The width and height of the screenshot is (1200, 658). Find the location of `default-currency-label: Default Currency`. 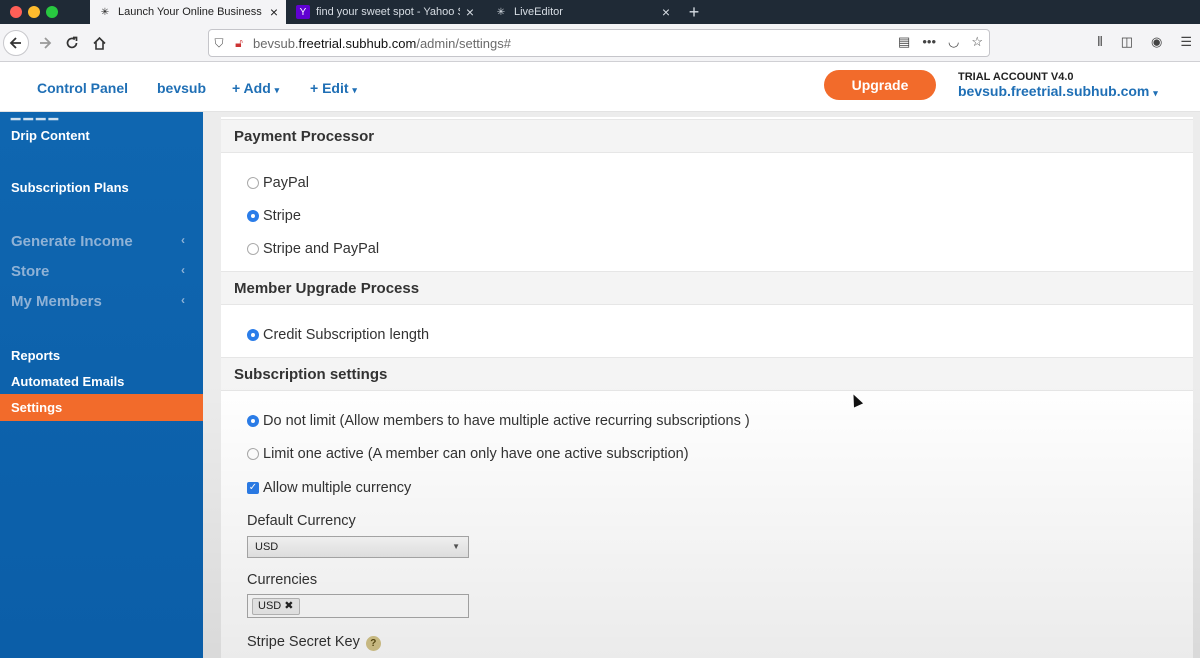

default-currency-label: Default Currency is located at coordinates (301, 521).